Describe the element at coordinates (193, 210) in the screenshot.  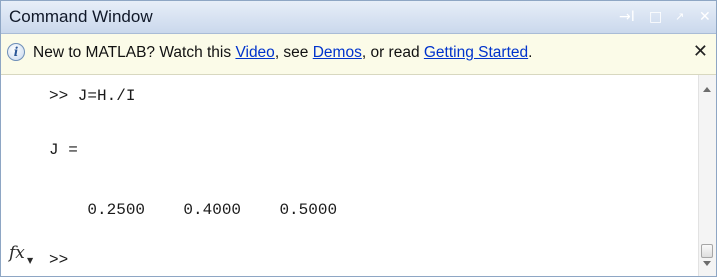
I see `output-values: 0.2500 0.4000 0.5000` at that location.